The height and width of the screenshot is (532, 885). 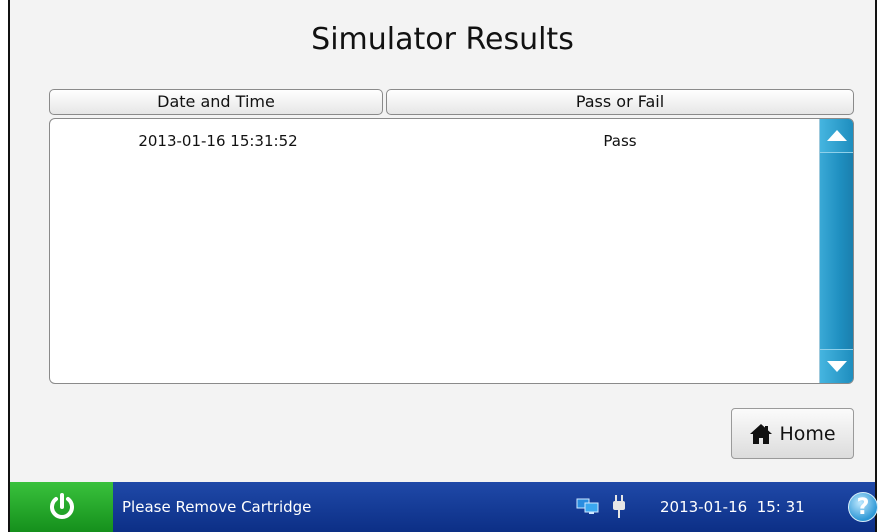 I want to click on arrow-down-icon, so click(x=837, y=366).